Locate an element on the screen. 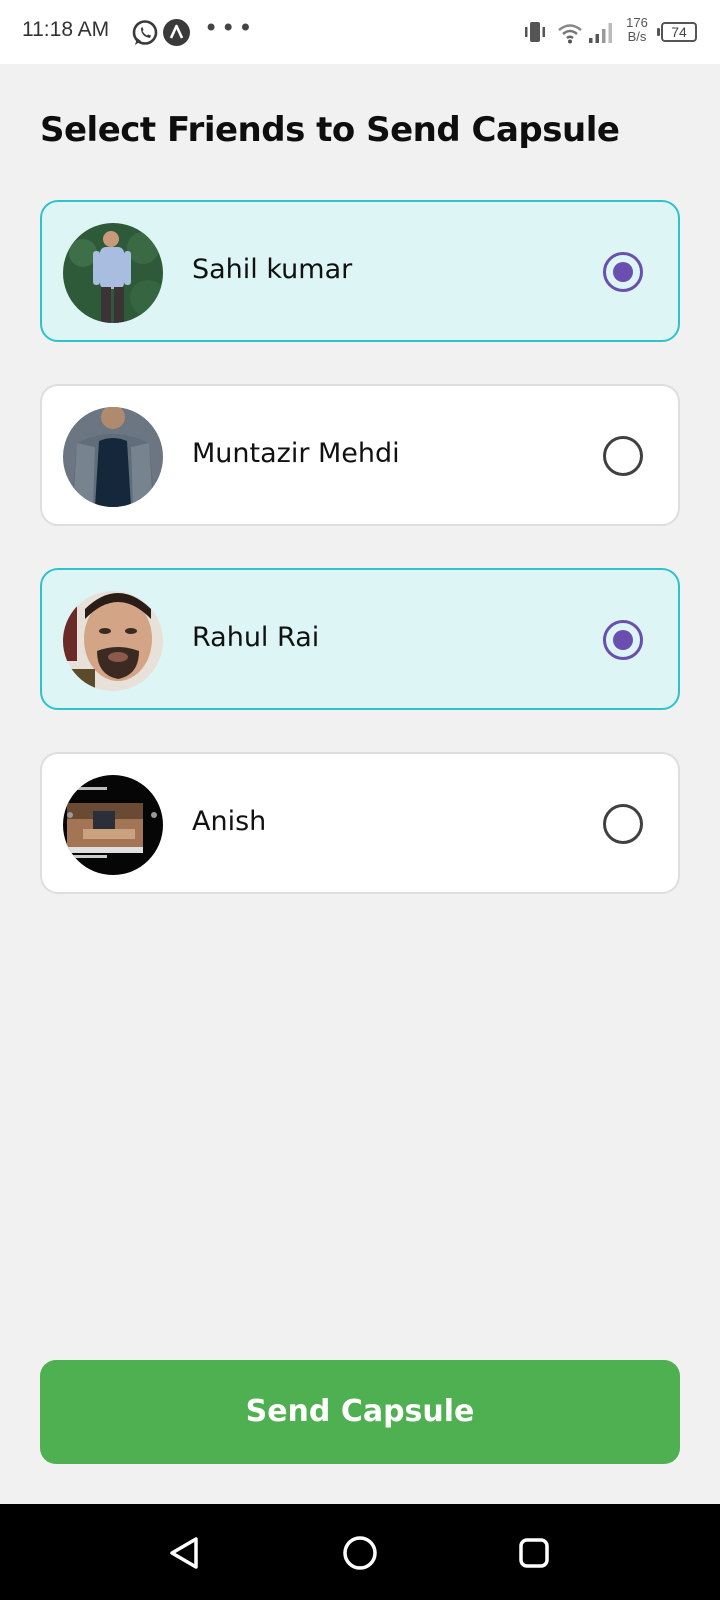  network-speed: 176 B/s is located at coordinates (637, 30).